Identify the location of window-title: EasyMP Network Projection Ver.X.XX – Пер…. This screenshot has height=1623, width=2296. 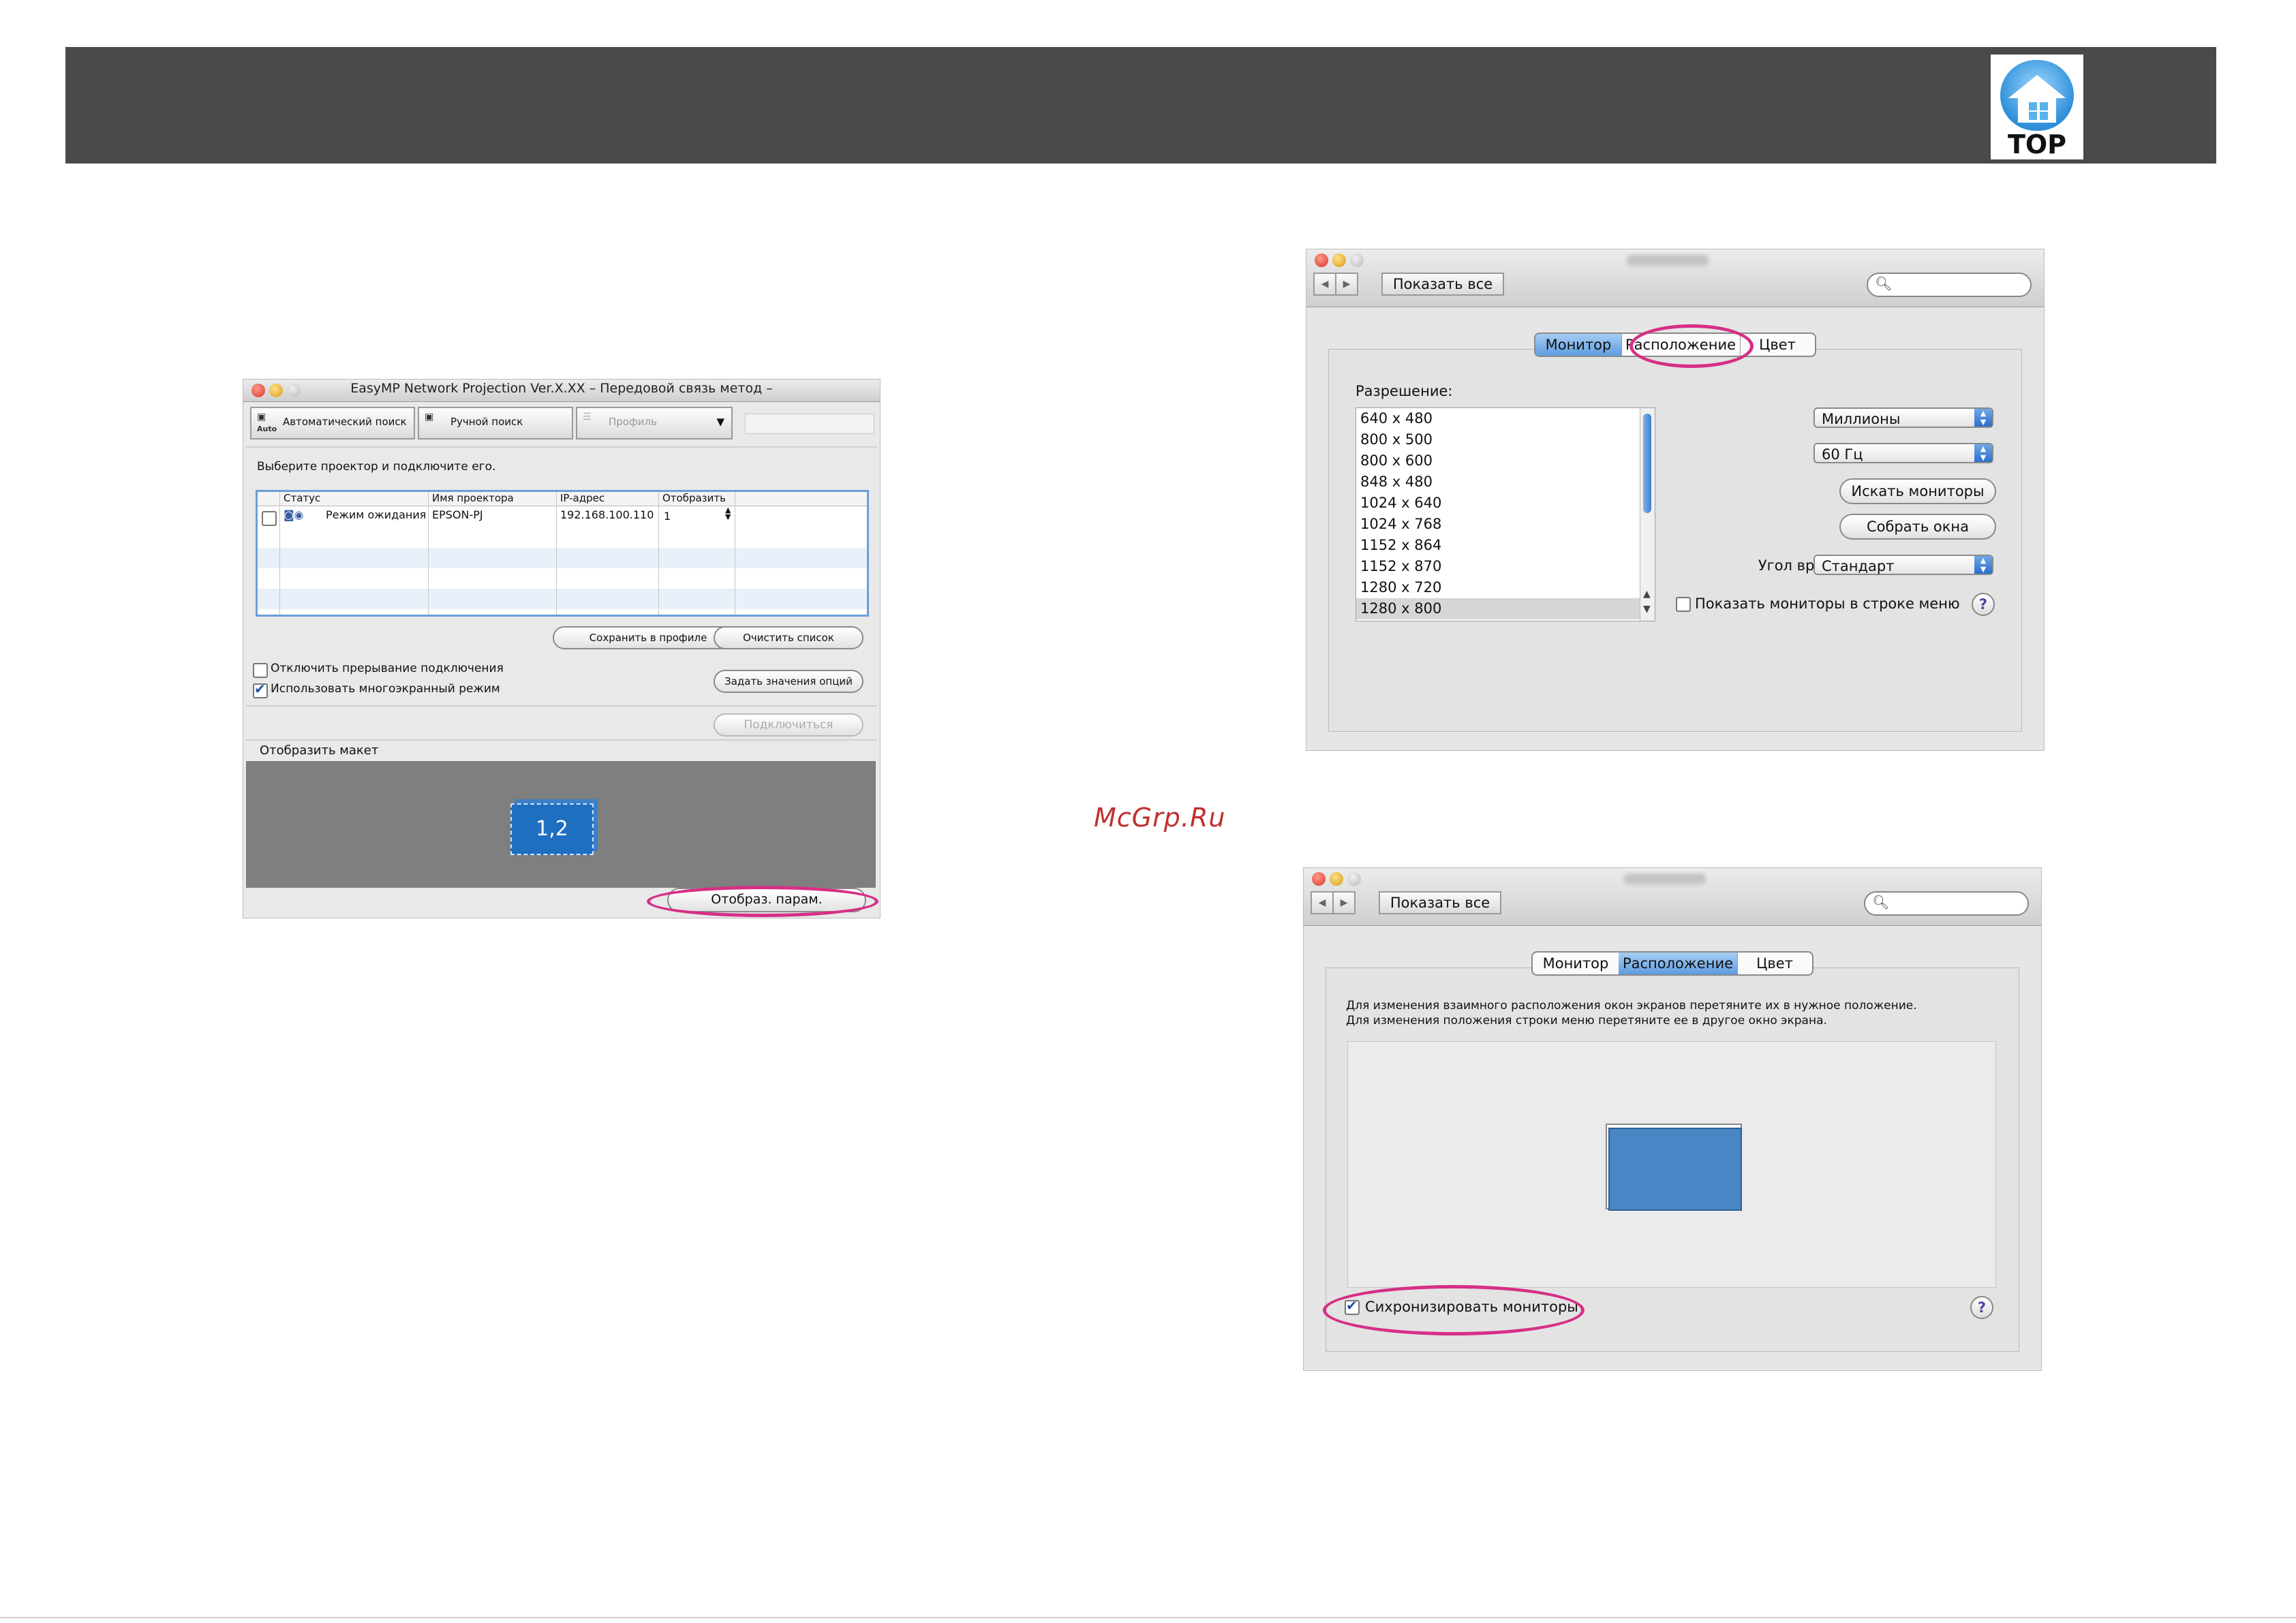
(561, 388).